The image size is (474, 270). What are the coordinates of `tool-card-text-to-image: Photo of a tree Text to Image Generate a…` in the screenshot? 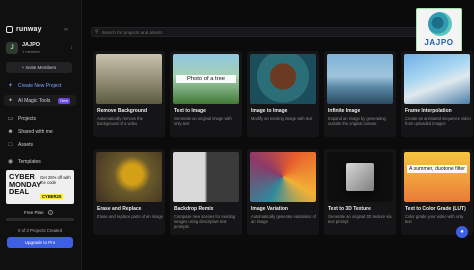 It's located at (206, 94).